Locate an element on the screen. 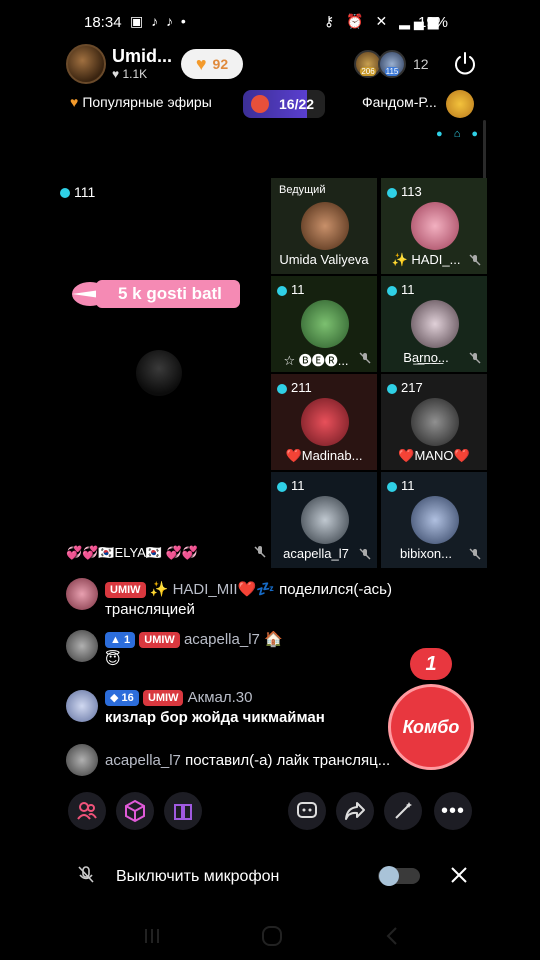 The image size is (540, 960). host-avatar is located at coordinates (86, 64).